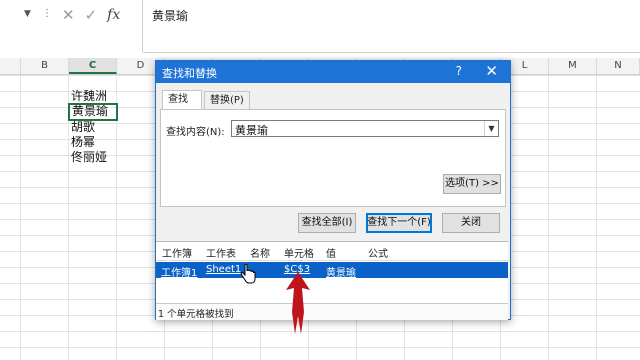 The height and width of the screenshot is (360, 640). What do you see at coordinates (333, 158) in the screenshot?
I see `find-panel: 查找内容(N): 黄景瑜 ▼ 选项(T) >>` at bounding box center [333, 158].